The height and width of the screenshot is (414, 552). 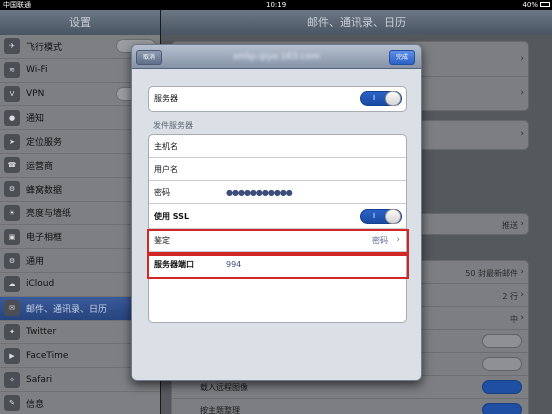 What do you see at coordinates (224, 387) in the screenshot?
I see `load-images-label: 载入远程图像` at bounding box center [224, 387].